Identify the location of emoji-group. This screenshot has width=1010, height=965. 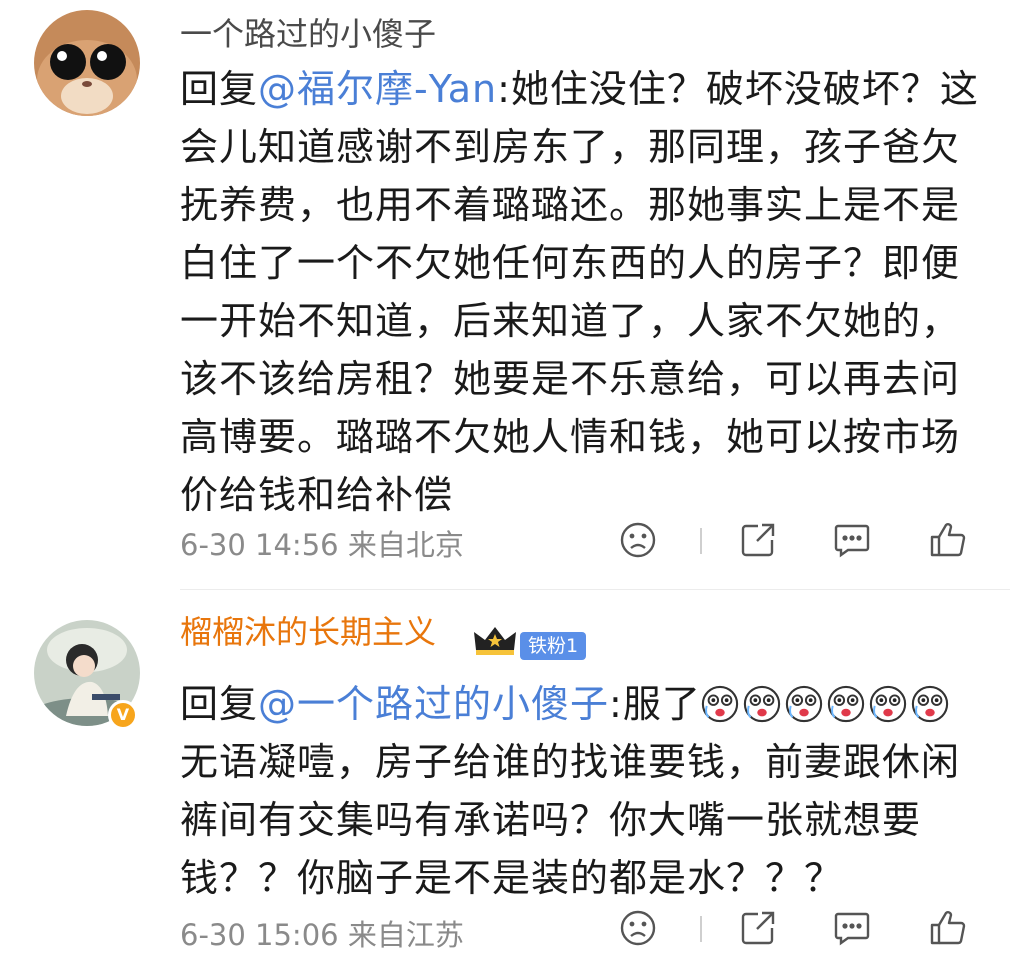
(827, 704).